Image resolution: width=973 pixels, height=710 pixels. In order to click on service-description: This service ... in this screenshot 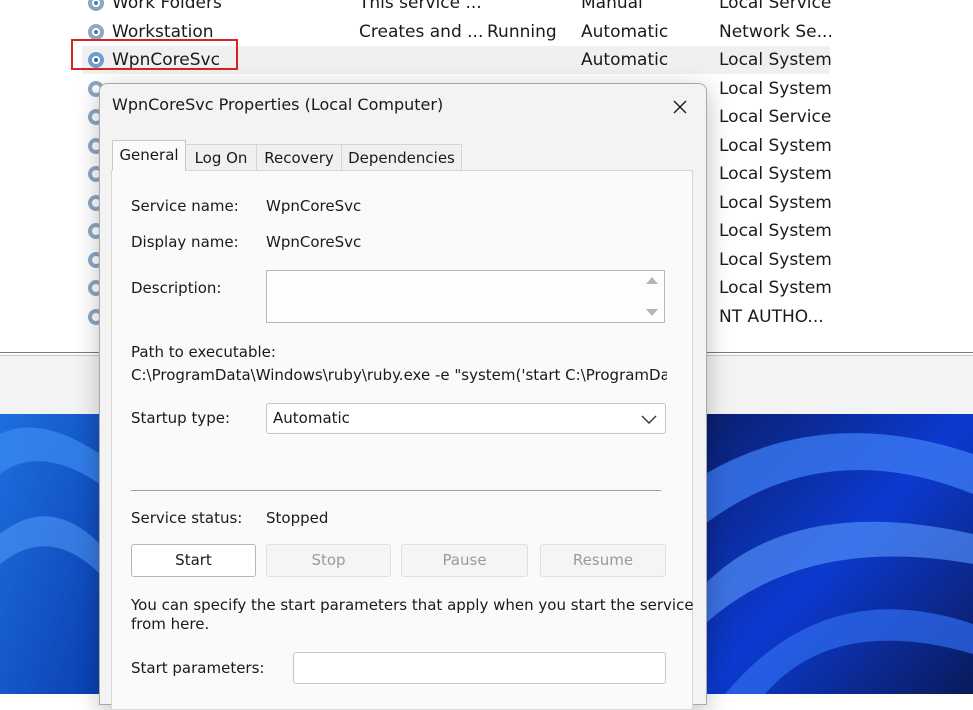, I will do `click(420, 6)`.